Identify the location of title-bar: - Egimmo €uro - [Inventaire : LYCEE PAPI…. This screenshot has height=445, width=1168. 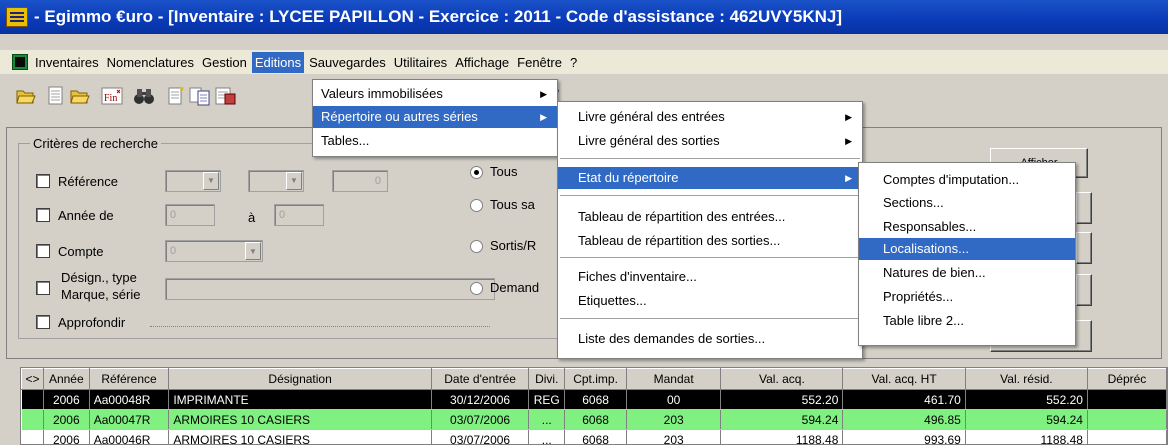
(584, 17).